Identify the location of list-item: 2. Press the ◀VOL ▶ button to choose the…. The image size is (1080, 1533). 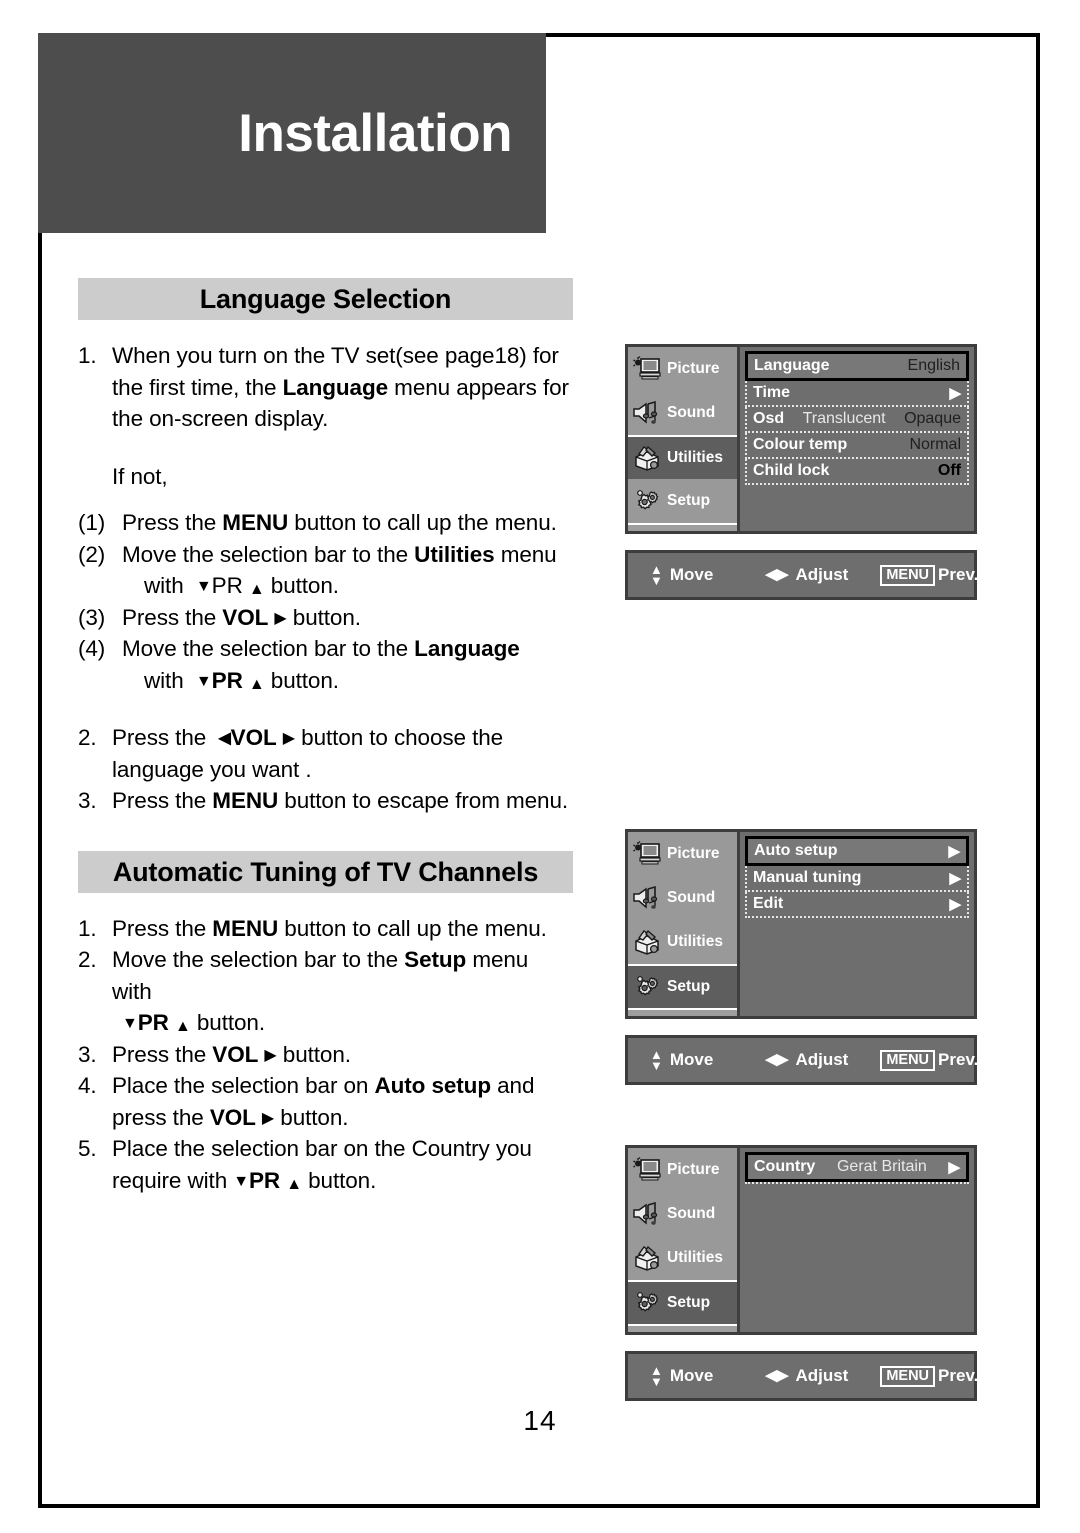
(325, 753).